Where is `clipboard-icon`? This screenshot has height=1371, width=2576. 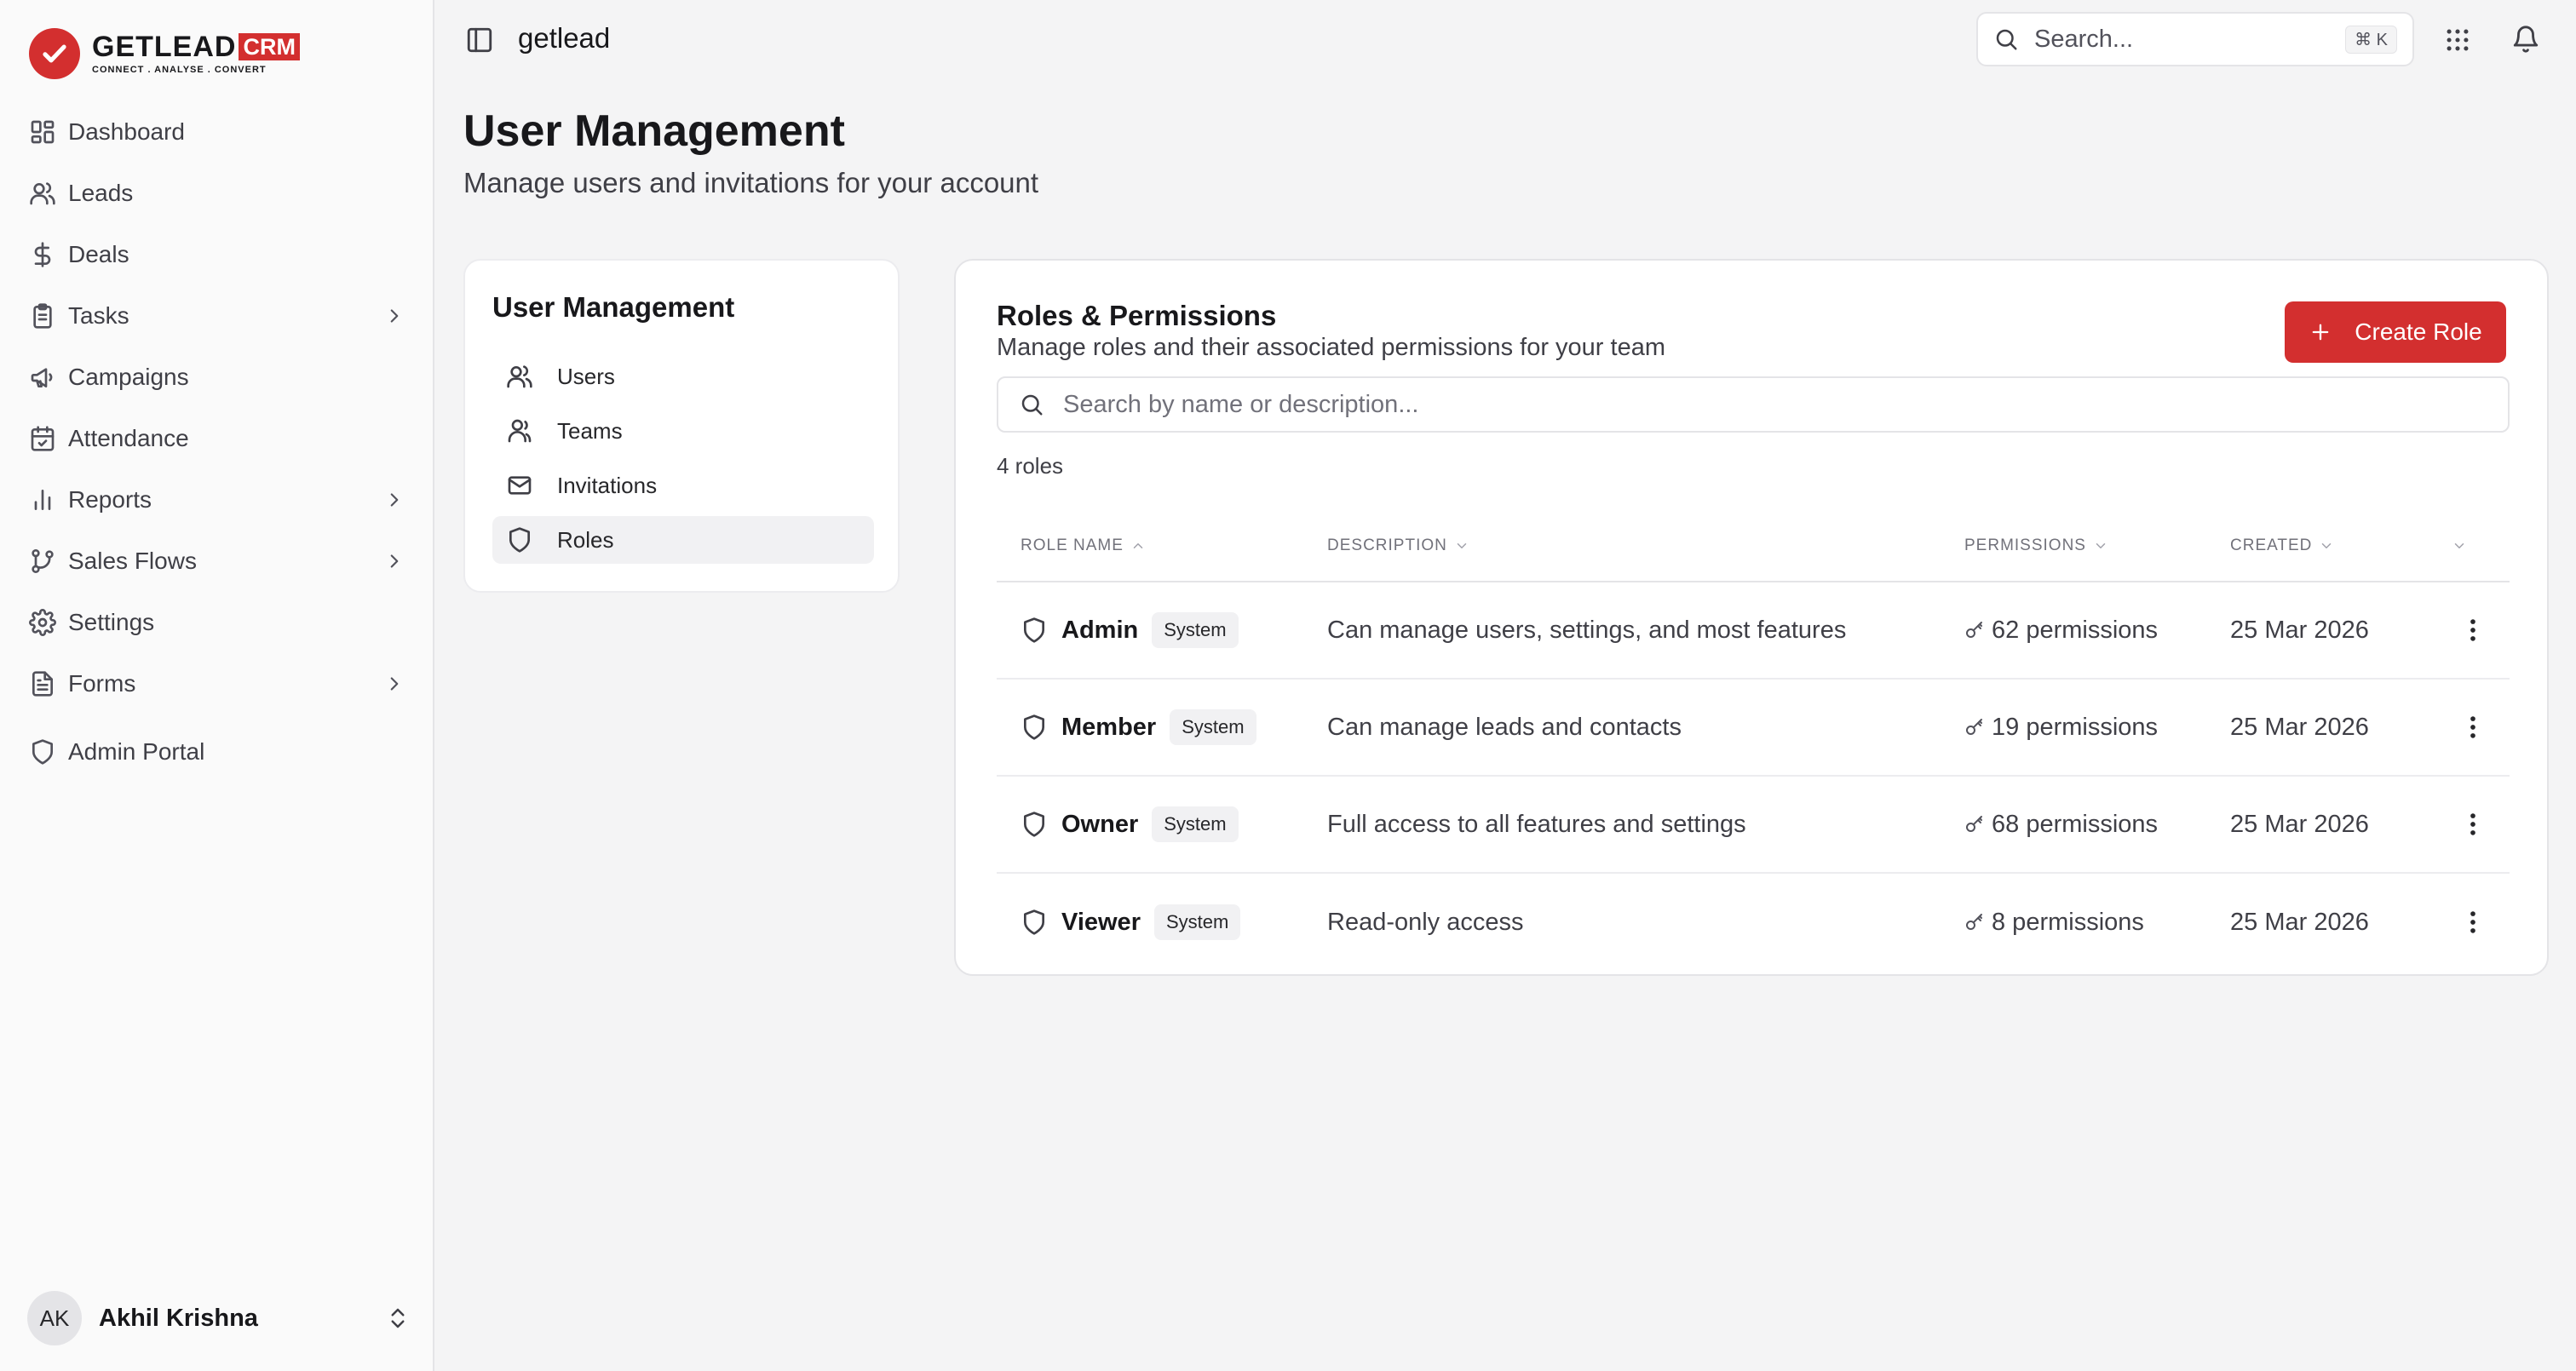
clipboard-icon is located at coordinates (43, 316).